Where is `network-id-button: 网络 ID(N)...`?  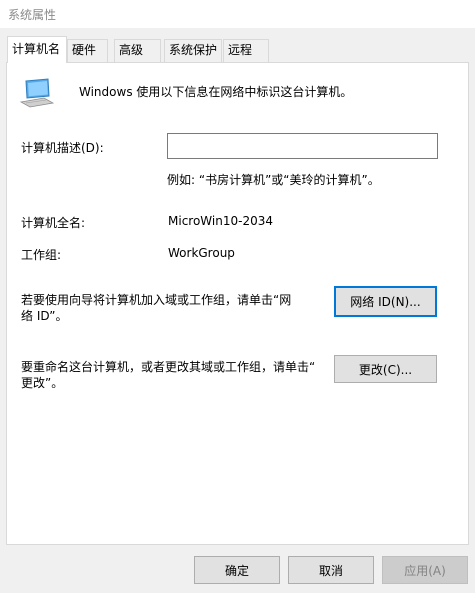 network-id-button: 网络 ID(N)... is located at coordinates (385, 301).